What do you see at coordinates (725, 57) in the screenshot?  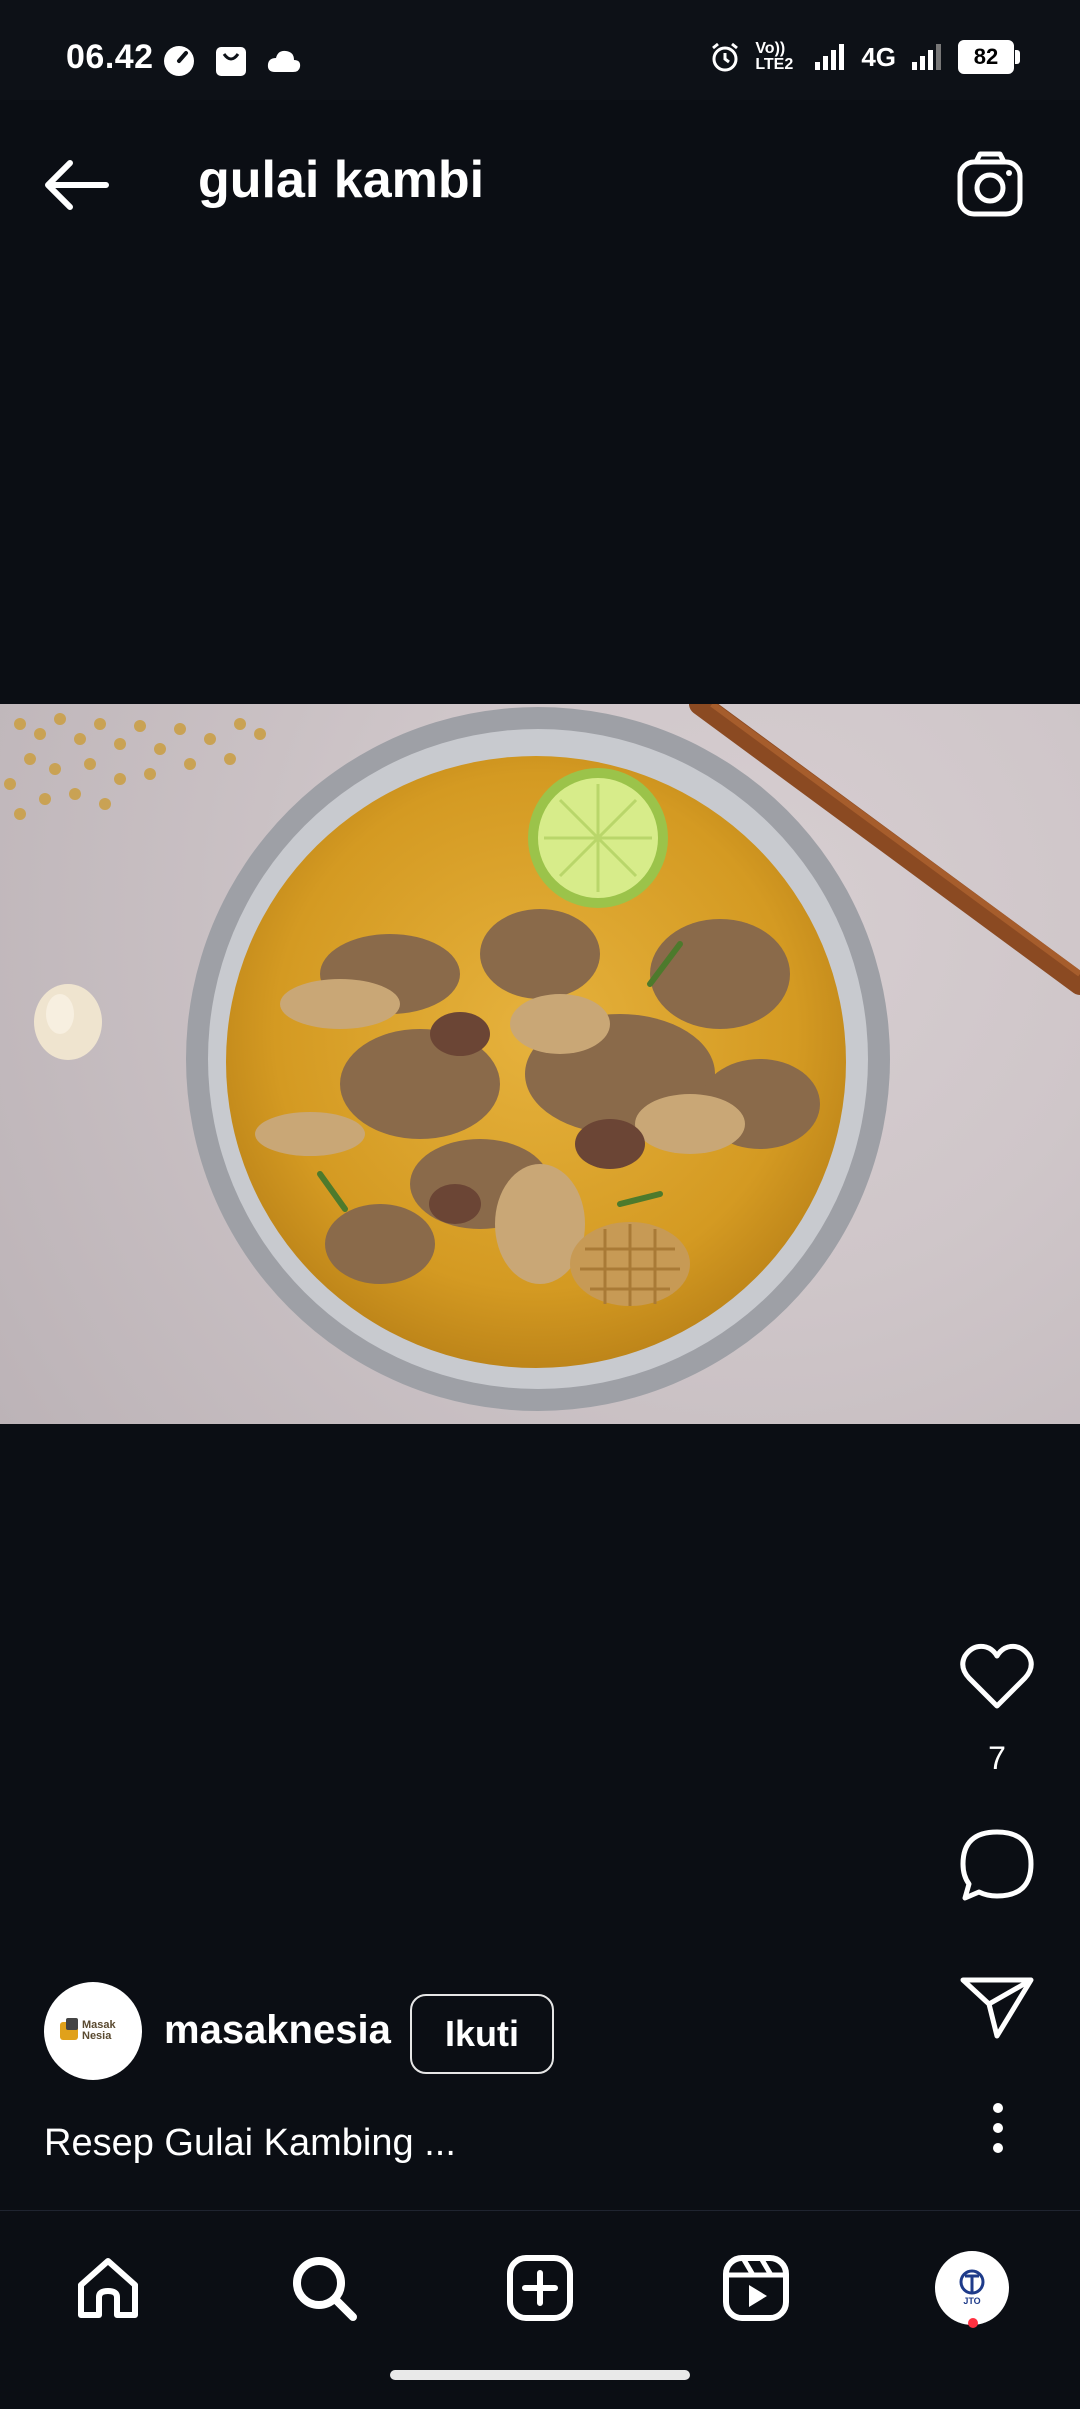 I see `alarm-icon` at bounding box center [725, 57].